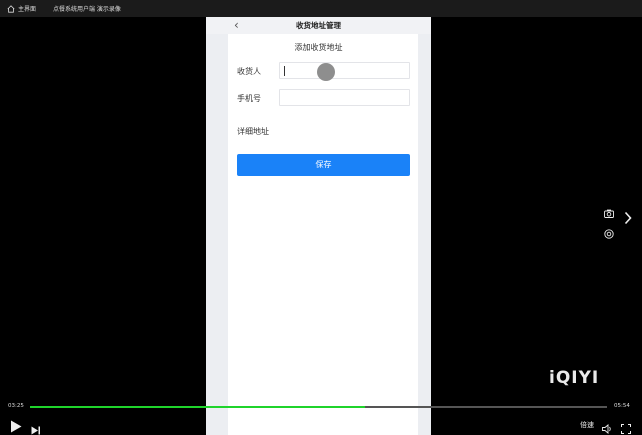 This screenshot has height=435, width=642. I want to click on phone-number-label: 手机号, so click(249, 98).